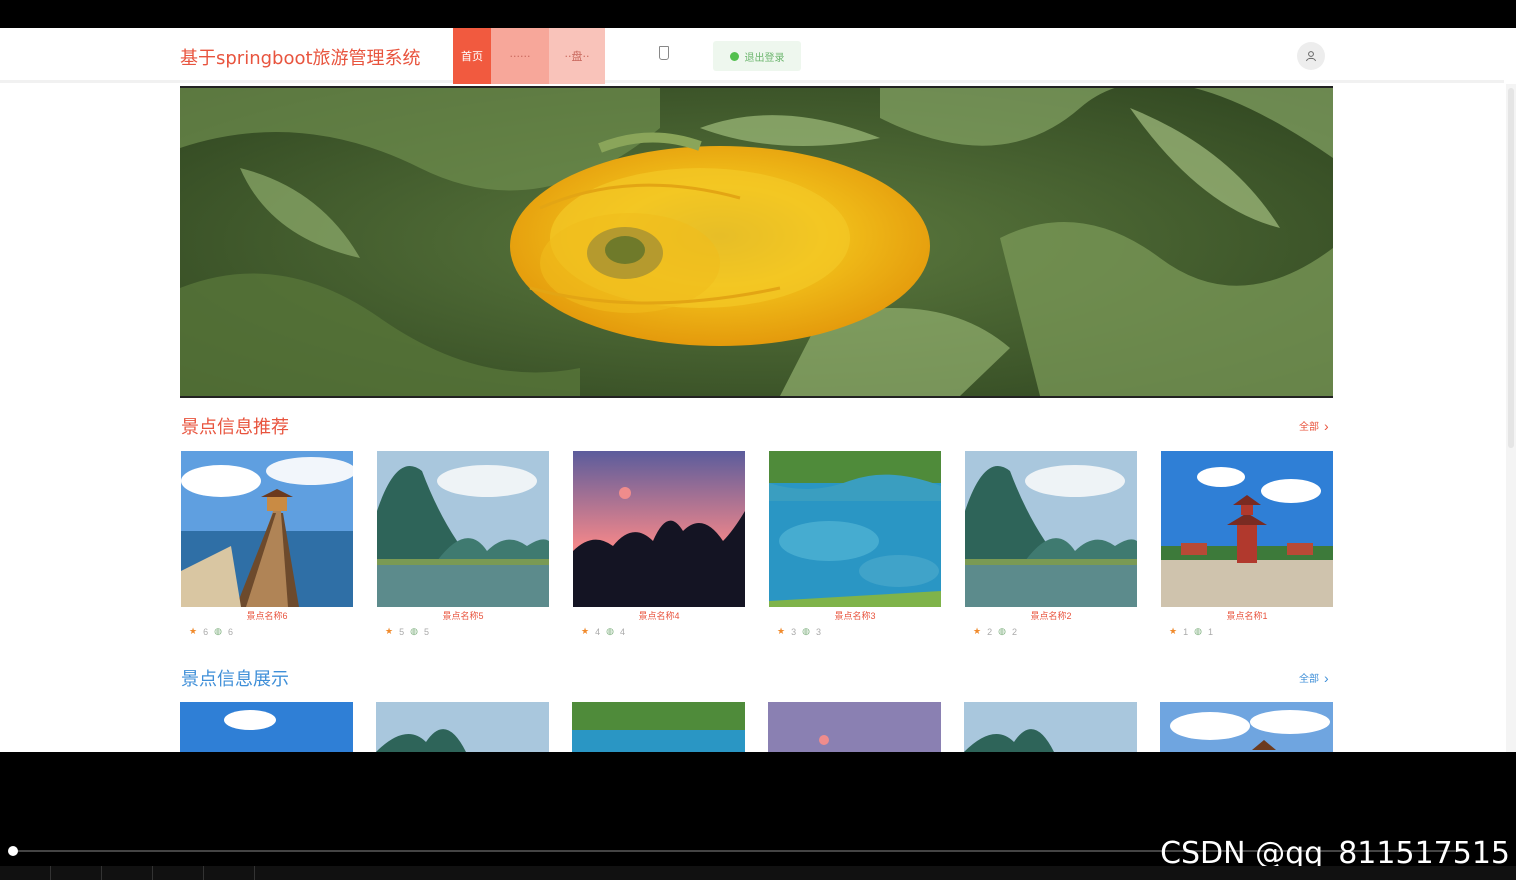 The width and height of the screenshot is (1516, 880). I want to click on video-player-controls: CSDN @qq_811517515, so click(758, 816).